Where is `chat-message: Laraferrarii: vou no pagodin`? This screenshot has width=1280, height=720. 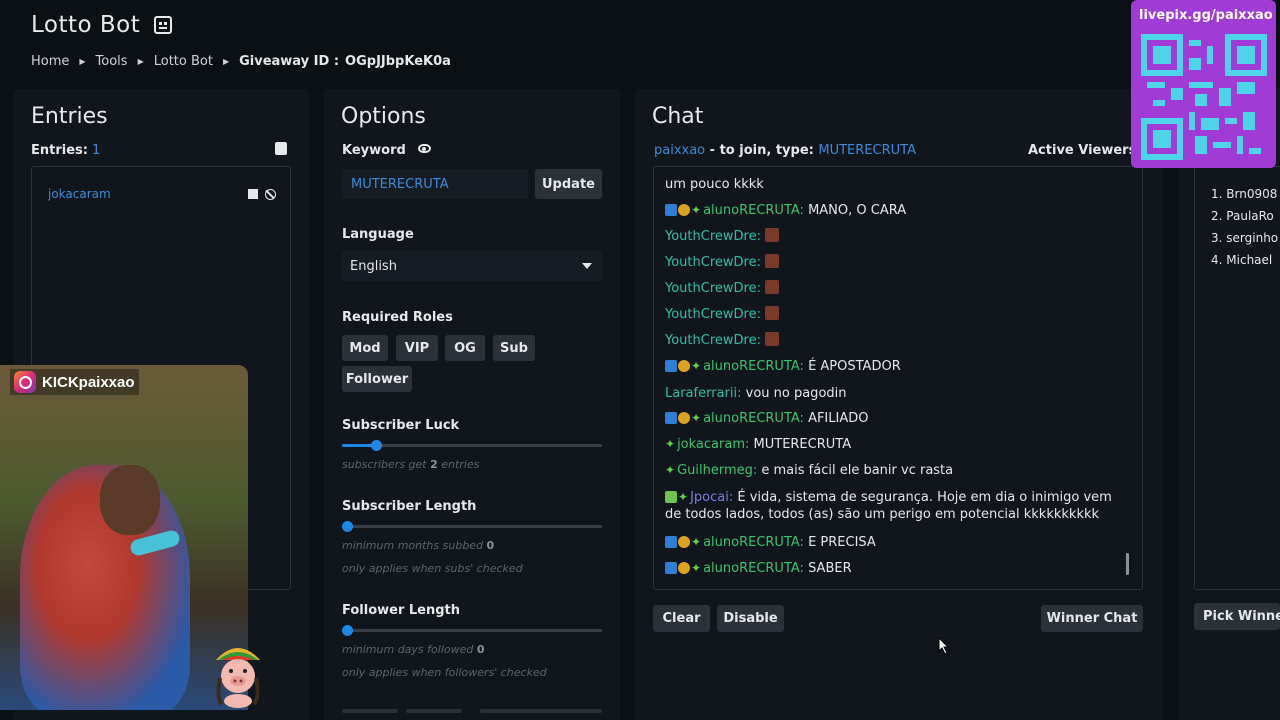
chat-message: Laraferrarii: vou no pagodin is located at coordinates (893, 393).